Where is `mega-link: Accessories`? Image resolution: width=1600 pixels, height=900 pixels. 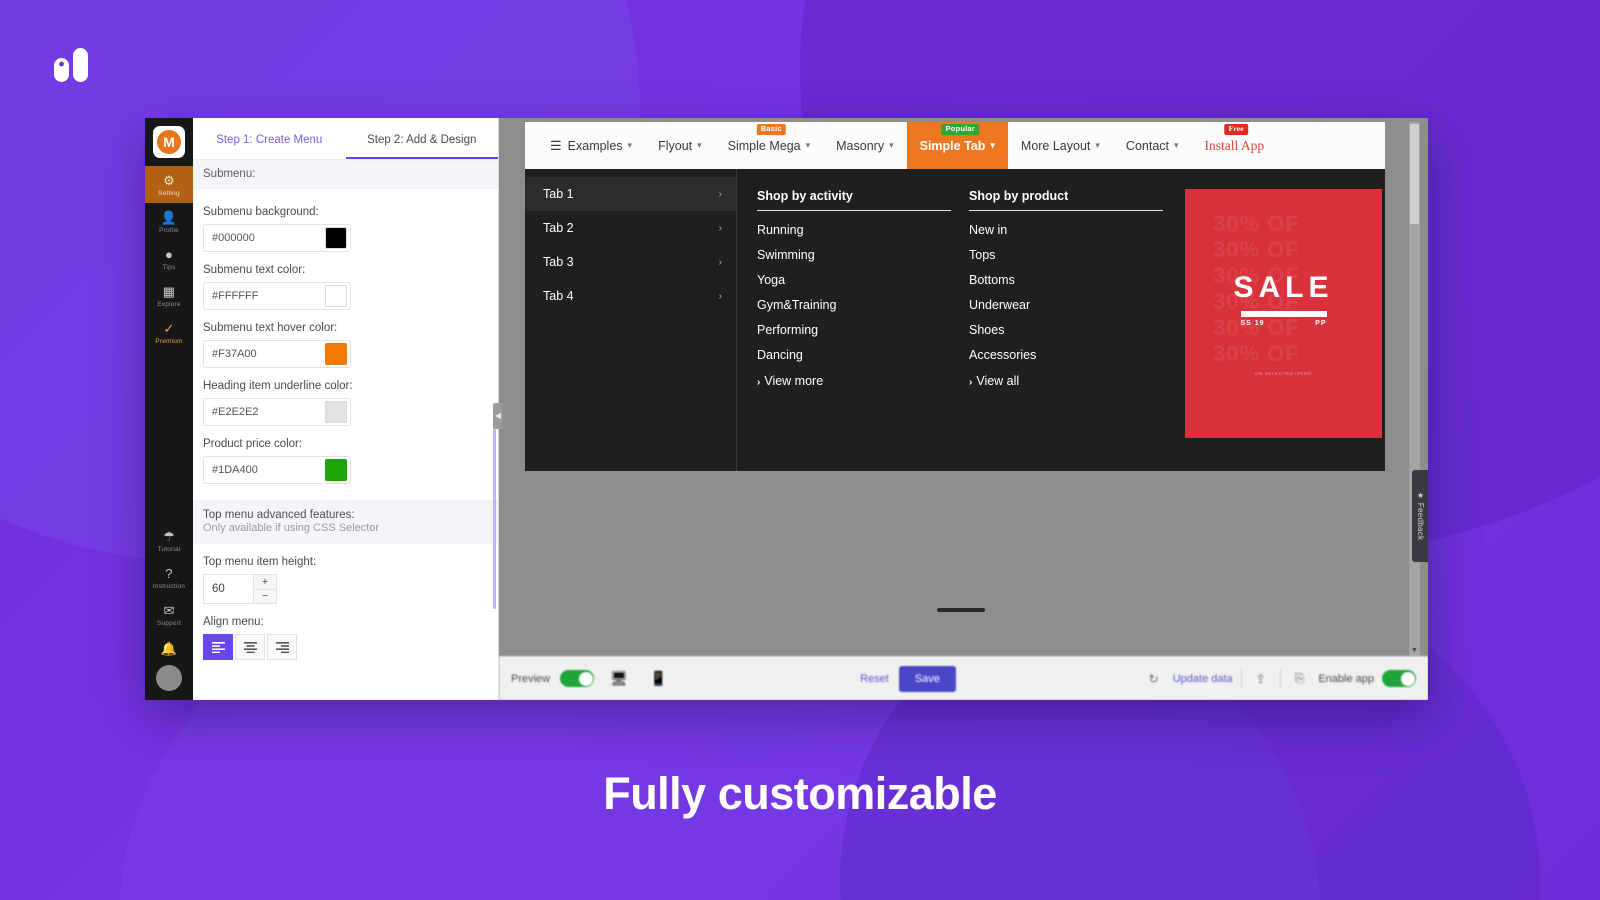
mega-link: Accessories is located at coordinates (1075, 354).